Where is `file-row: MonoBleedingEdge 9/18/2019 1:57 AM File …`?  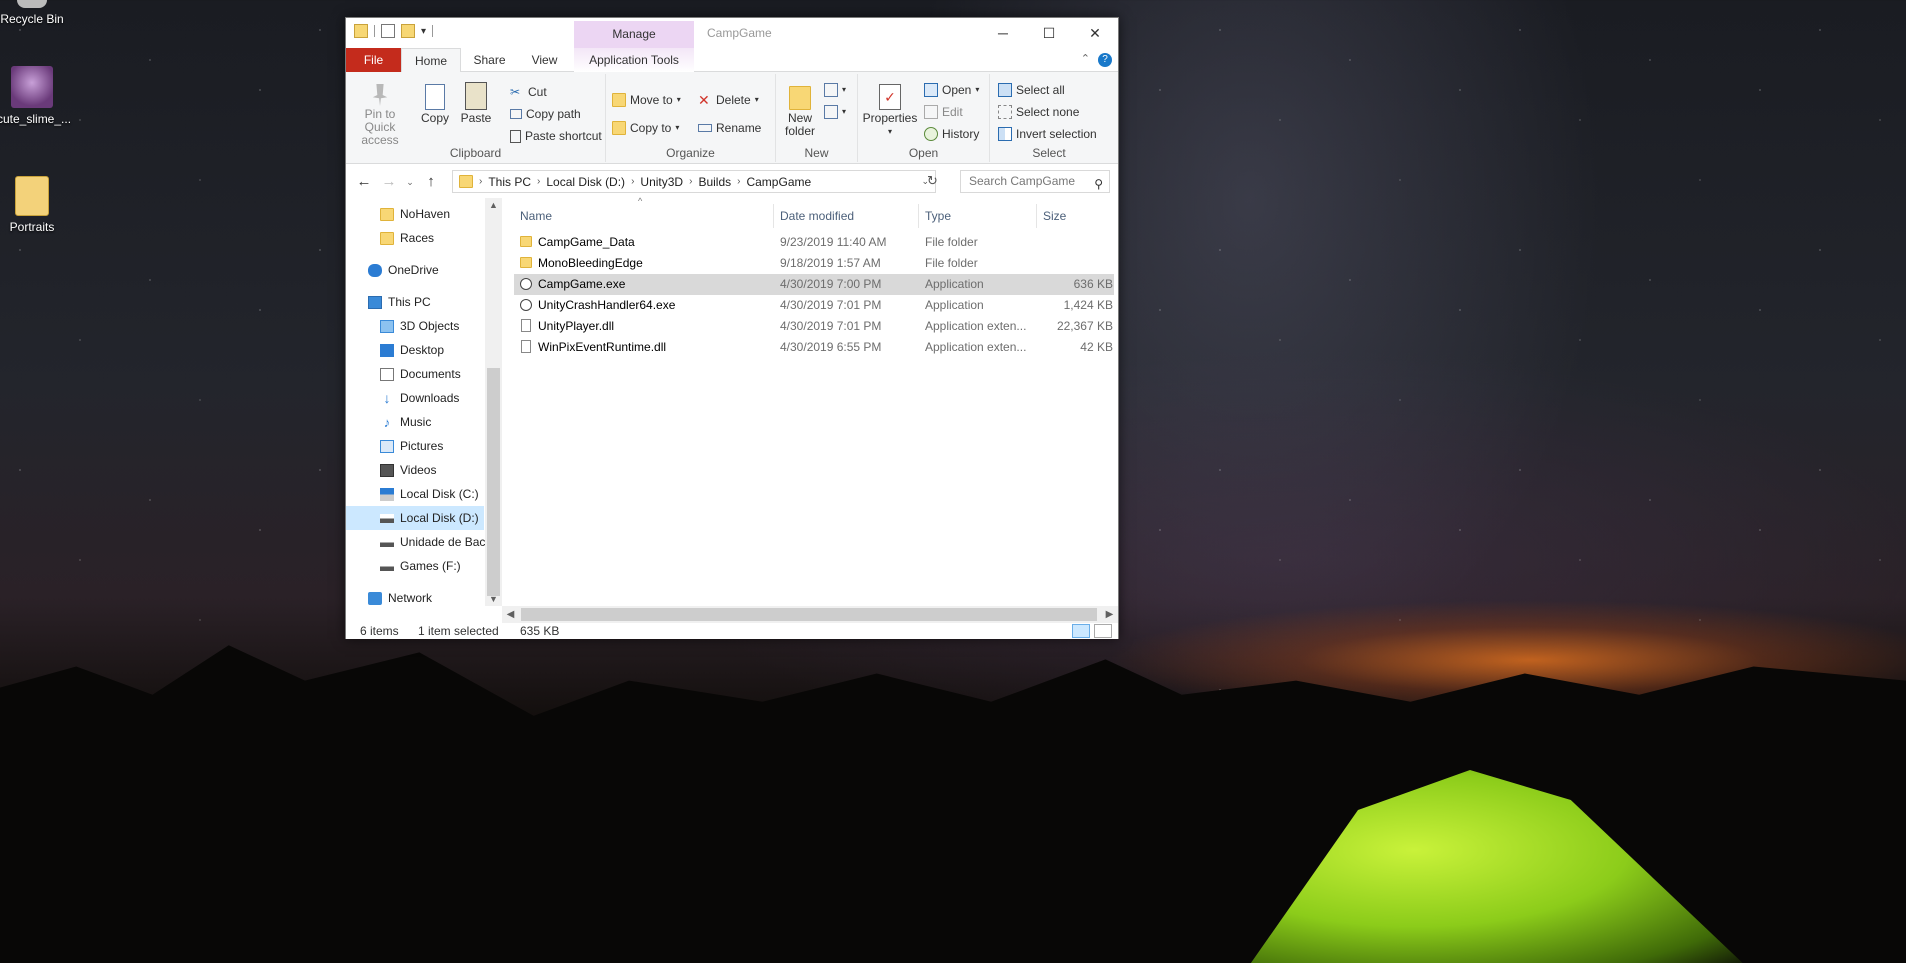
file-row: MonoBleedingEdge 9/18/2019 1:57 AM File … is located at coordinates (814, 263).